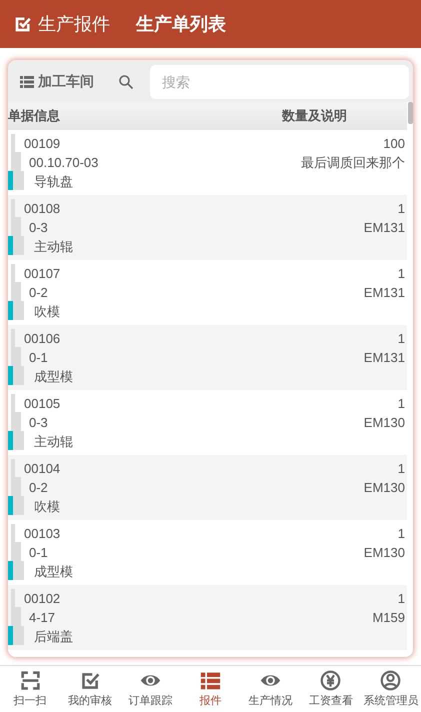  I want to click on order-number: 00107, so click(42, 274).